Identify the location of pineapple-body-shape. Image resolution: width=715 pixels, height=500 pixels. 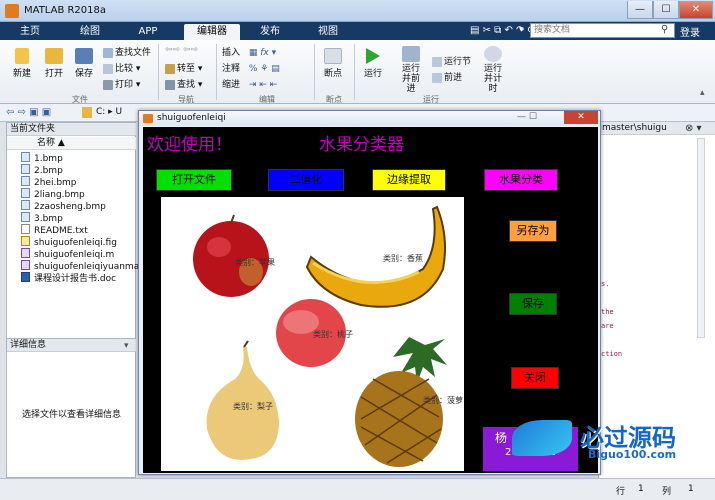
(399, 419).